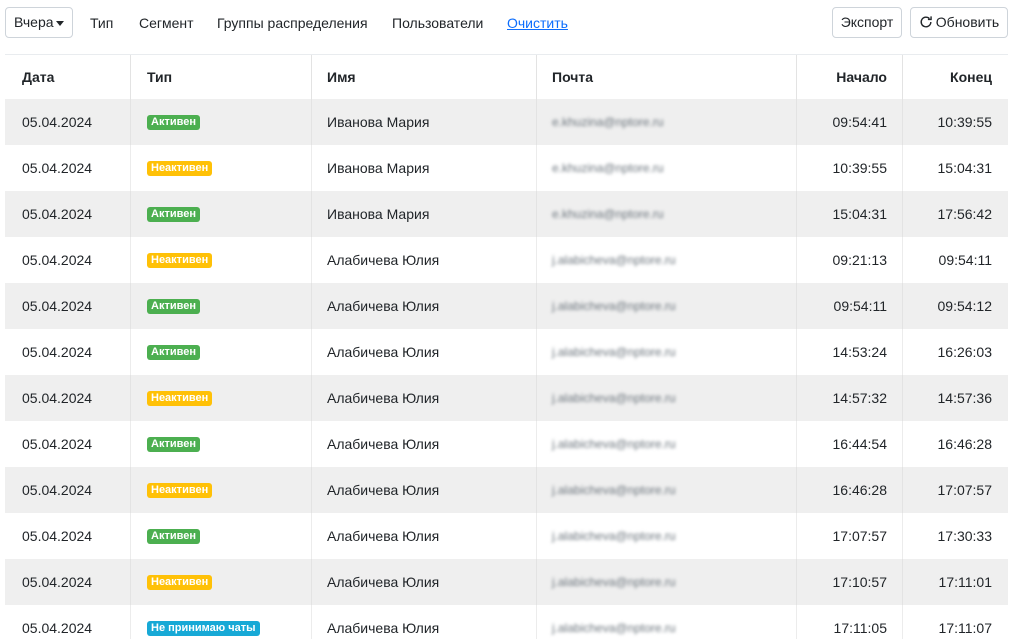  I want to click on filter-distribution-groups: Группы распределения, so click(292, 23).